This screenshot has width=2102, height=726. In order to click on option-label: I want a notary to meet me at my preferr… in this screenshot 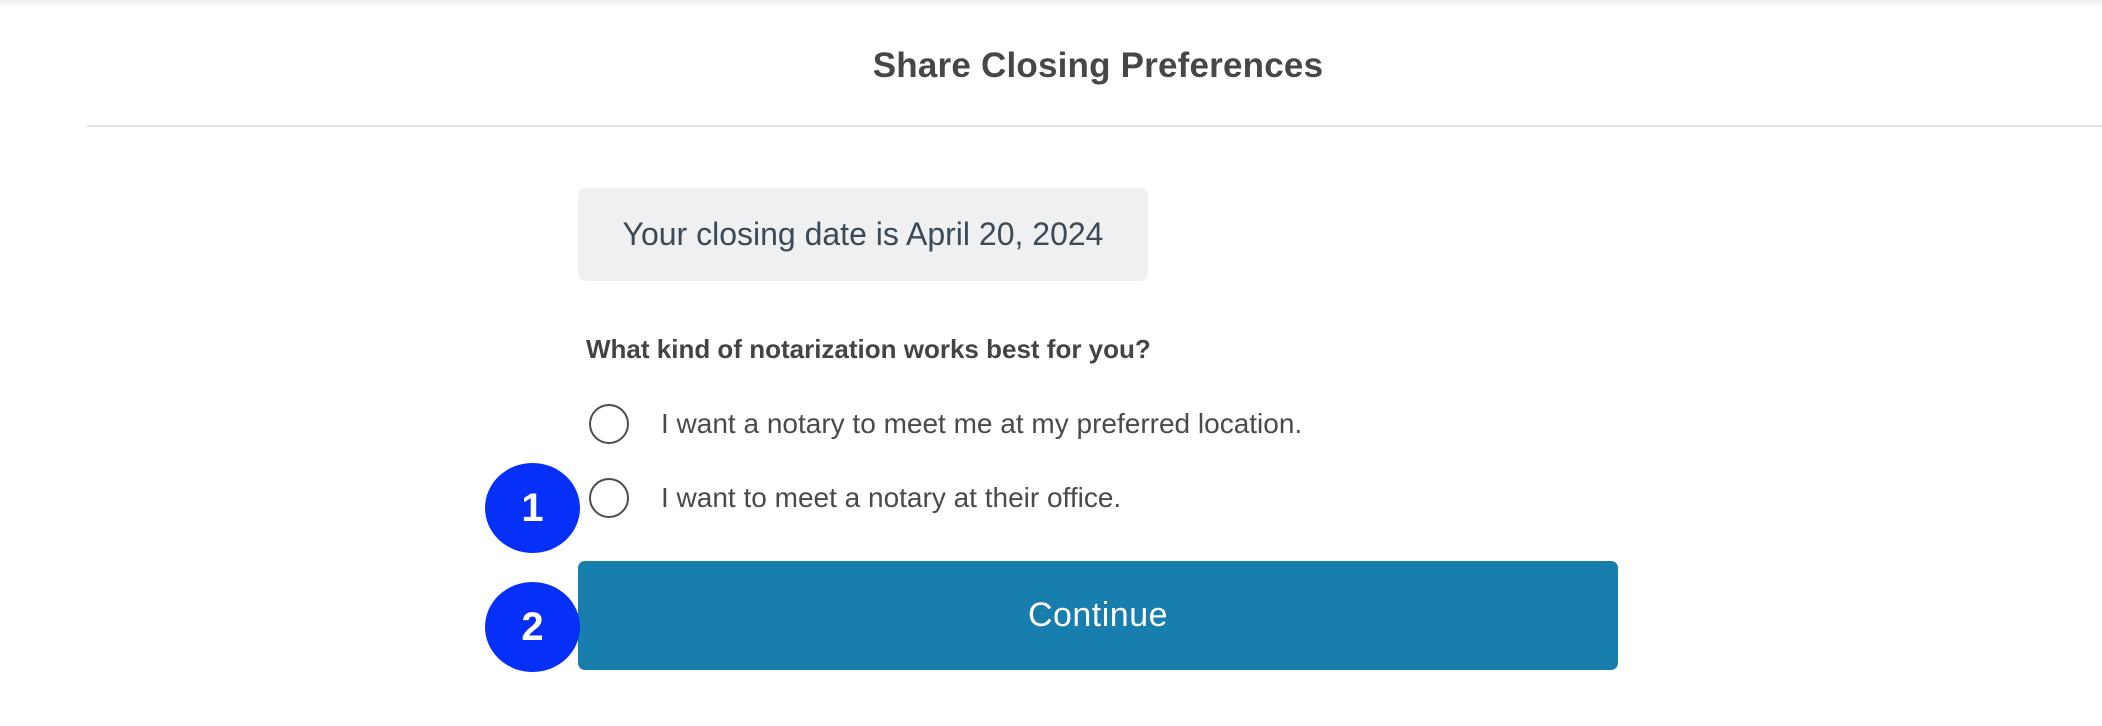, I will do `click(982, 423)`.